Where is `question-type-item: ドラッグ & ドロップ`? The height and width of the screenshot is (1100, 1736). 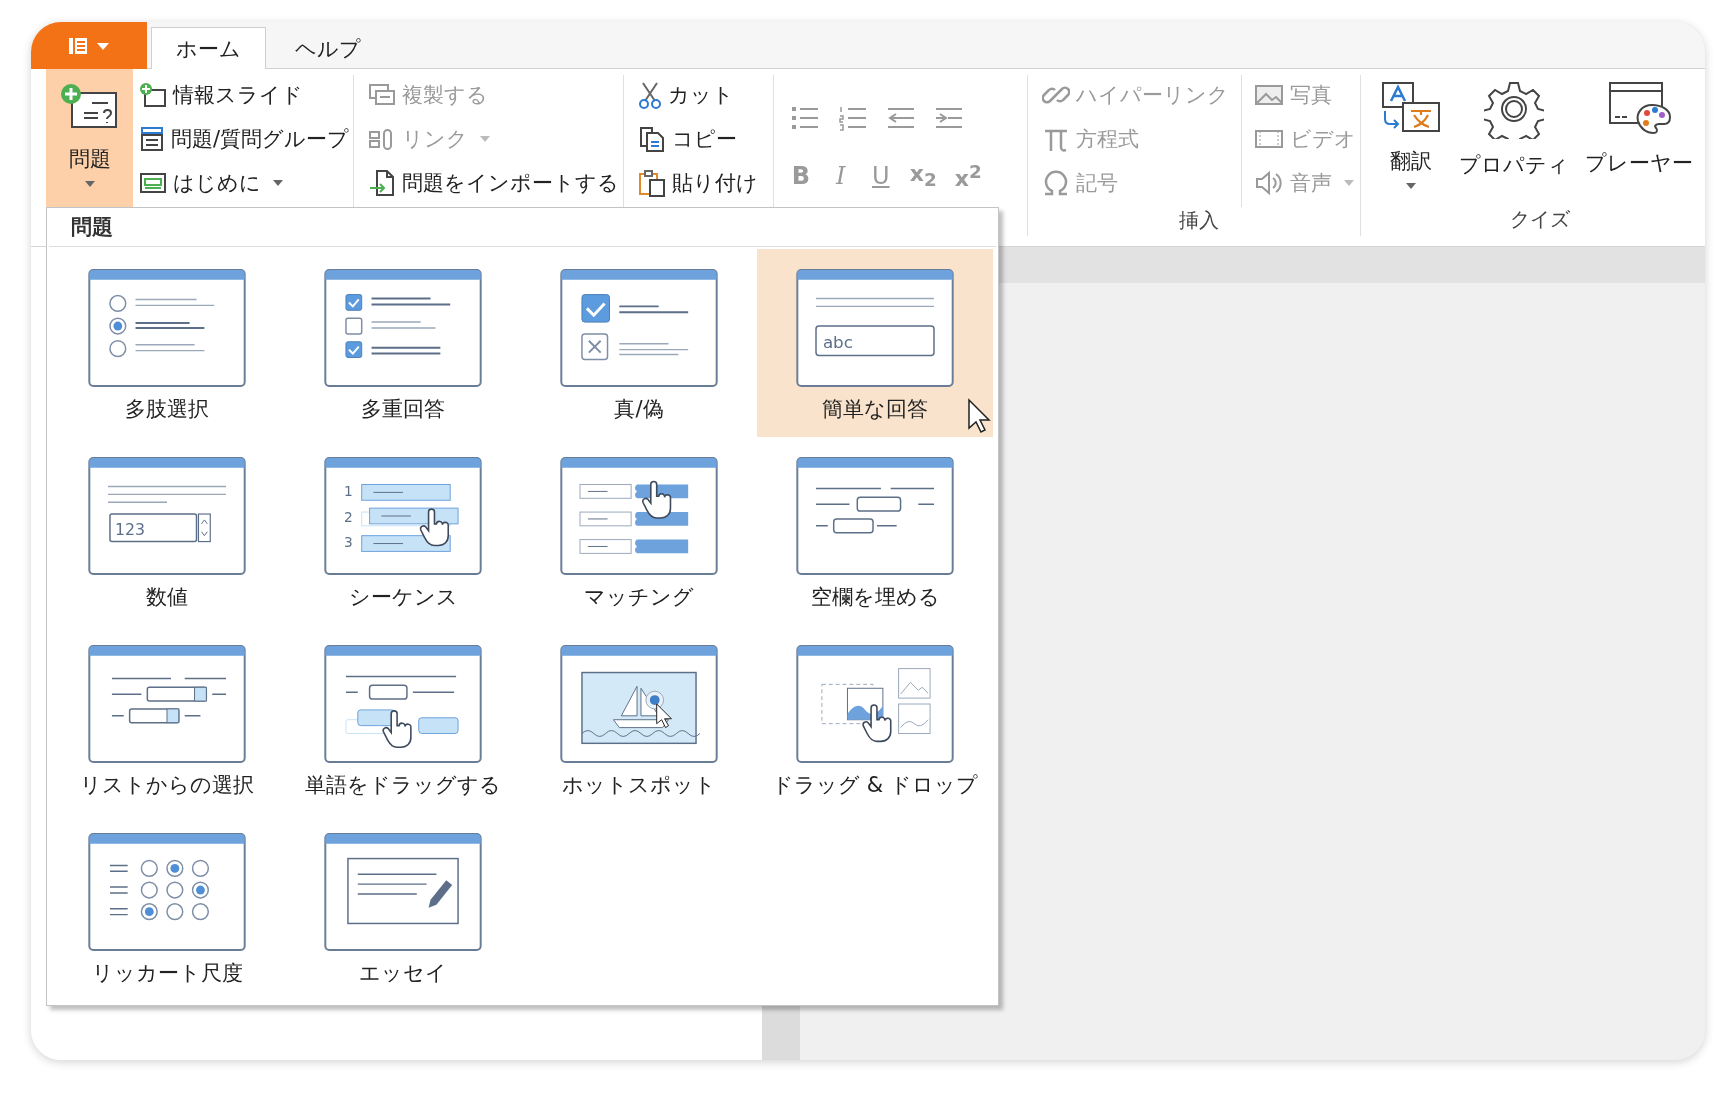 question-type-item: ドラッグ & ドロップ is located at coordinates (875, 719).